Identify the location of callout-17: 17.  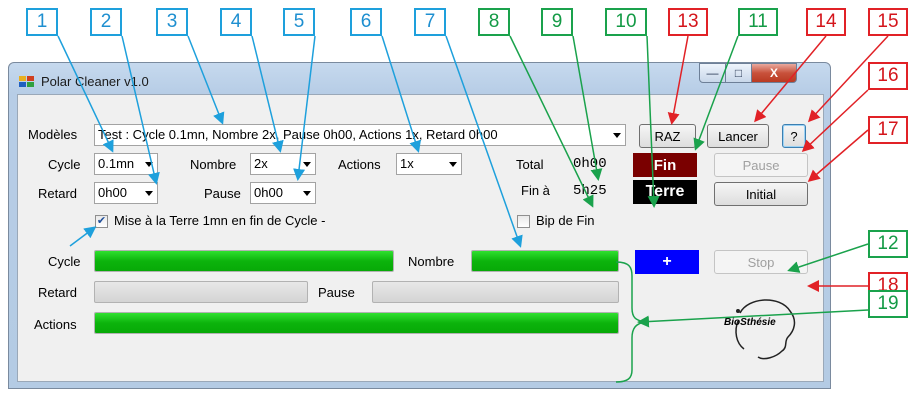
(888, 130).